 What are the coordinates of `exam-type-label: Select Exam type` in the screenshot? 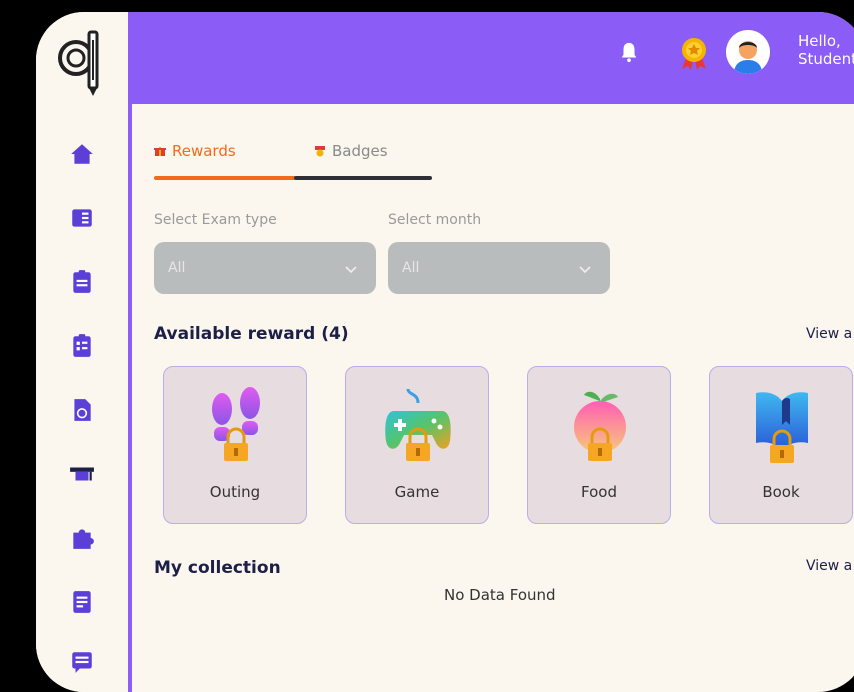 It's located at (215, 220).